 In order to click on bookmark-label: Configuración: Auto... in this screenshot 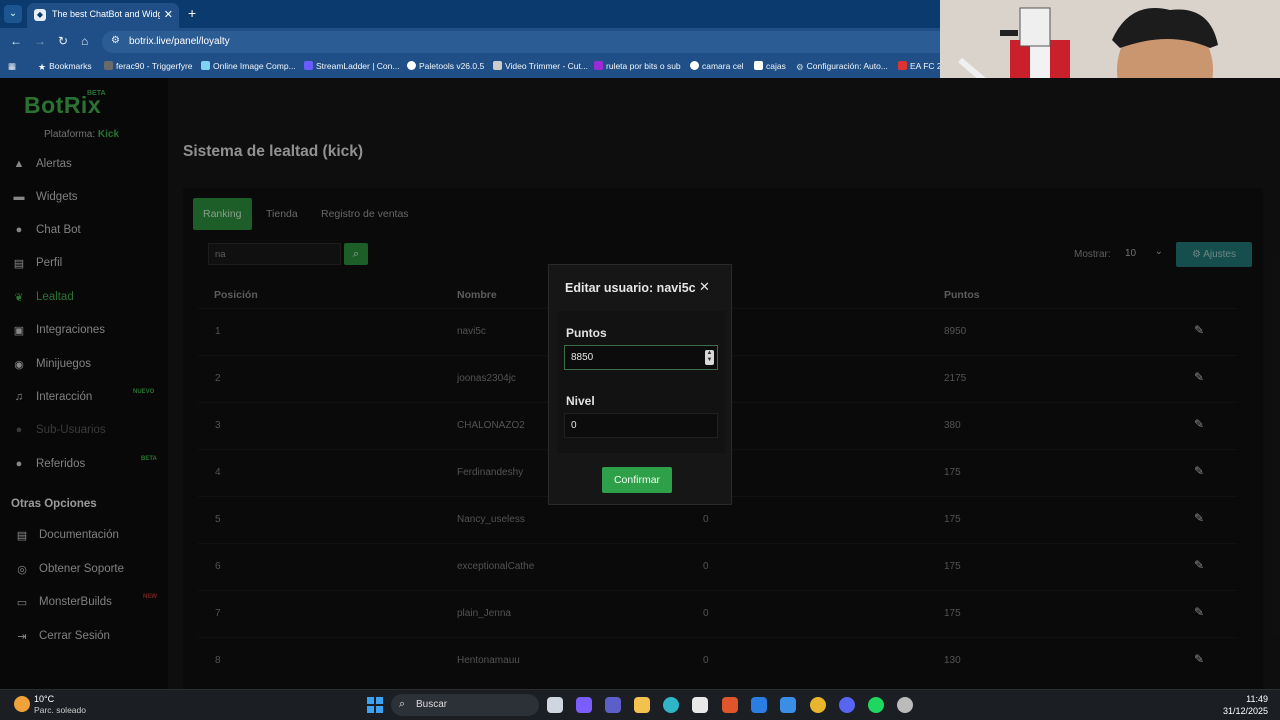, I will do `click(847, 66)`.